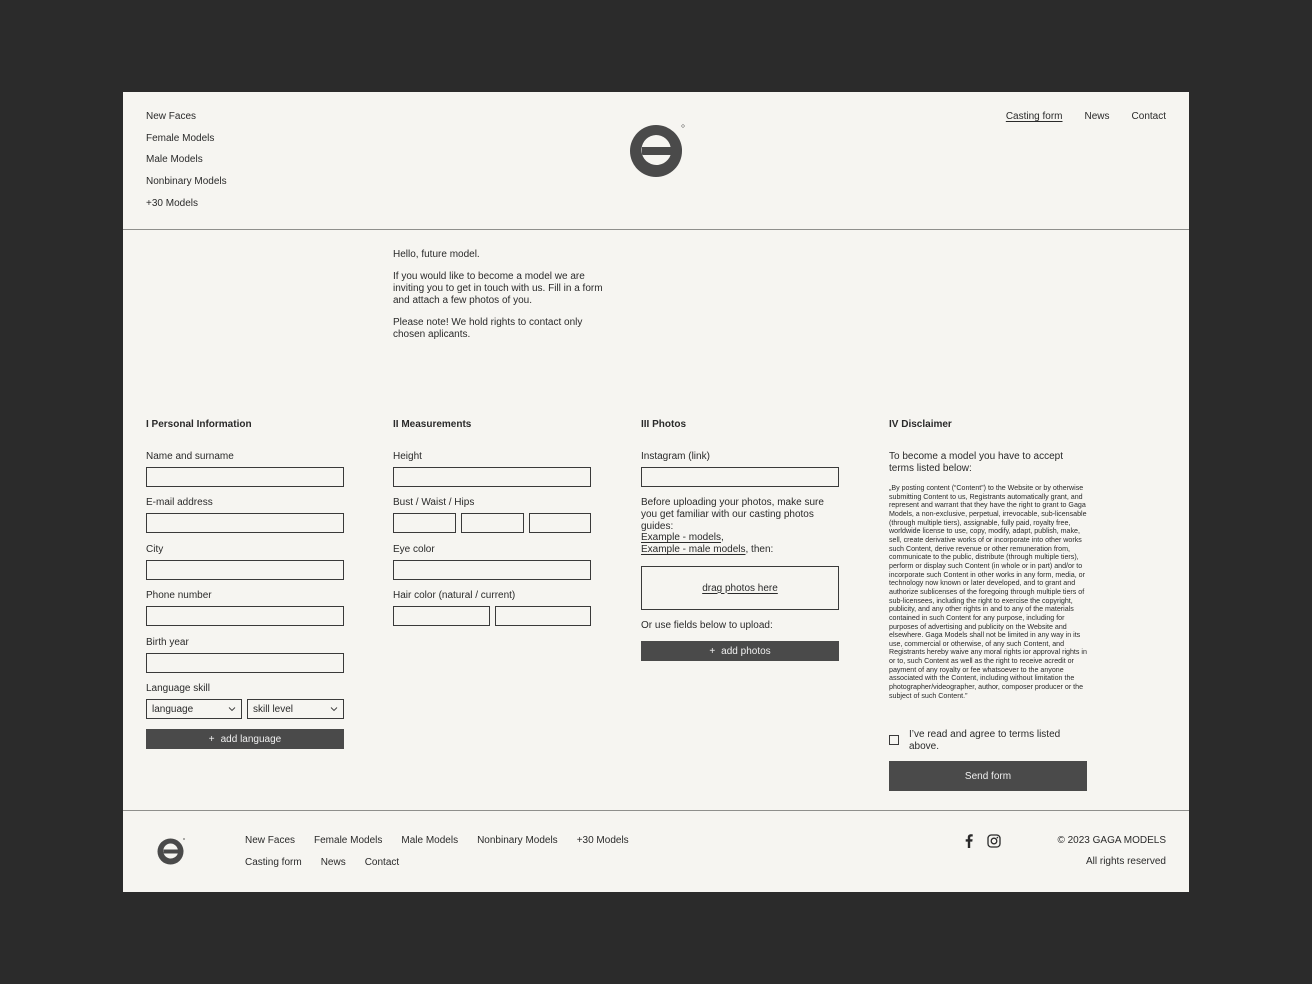 Image resolution: width=1312 pixels, height=984 pixels. I want to click on footer-copyright-block: © 2023 GAGA MODELS All rights reserved, so click(1111, 851).